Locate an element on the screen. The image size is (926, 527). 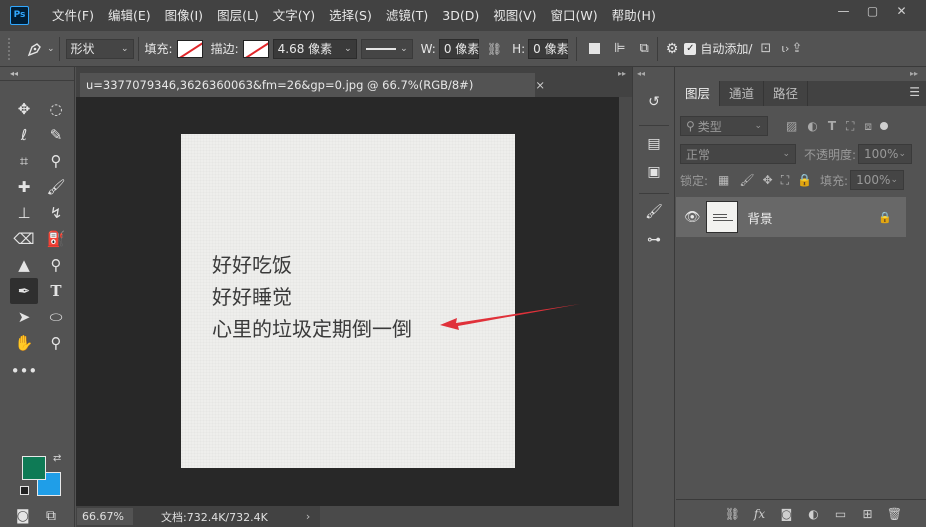
menu-select: 选择(S) is located at coordinates (350, 15).